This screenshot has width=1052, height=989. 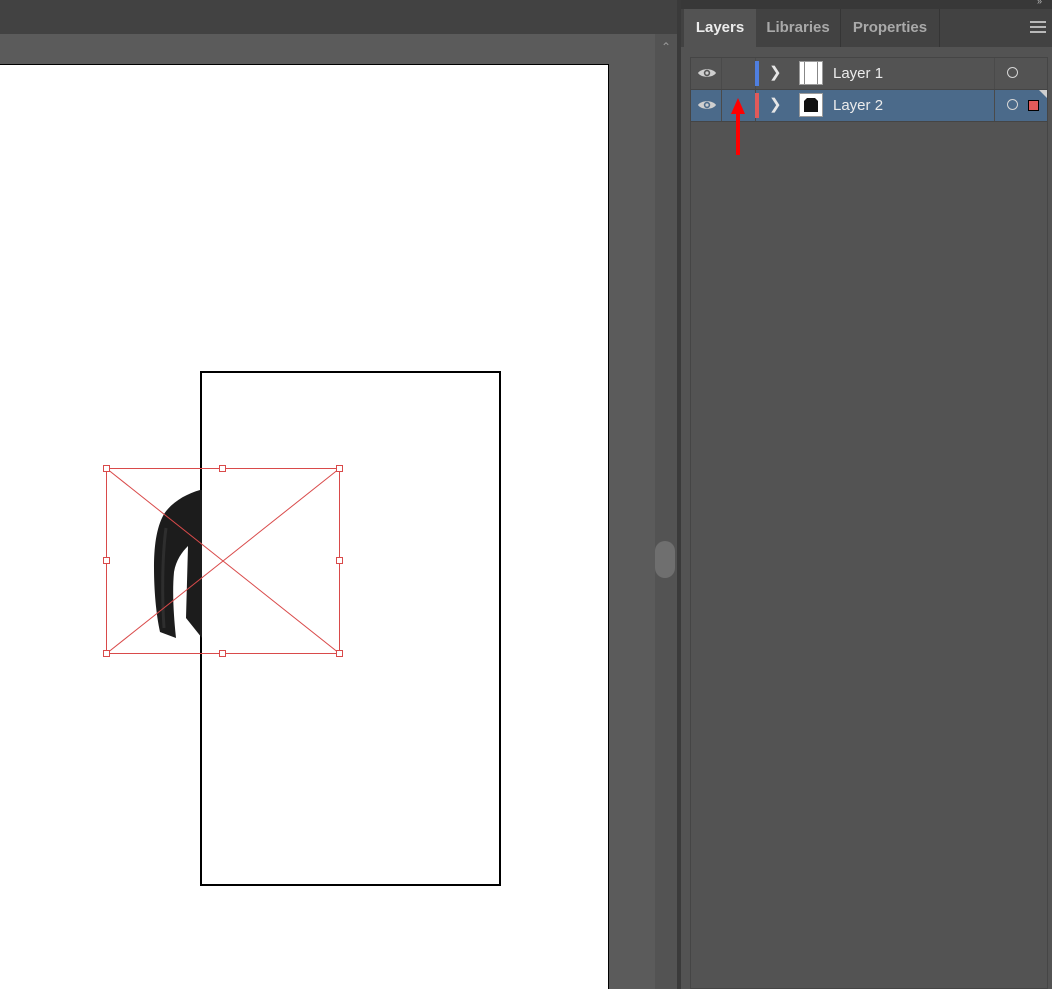 What do you see at coordinates (665, 559) in the screenshot?
I see `scrollbar-thumb` at bounding box center [665, 559].